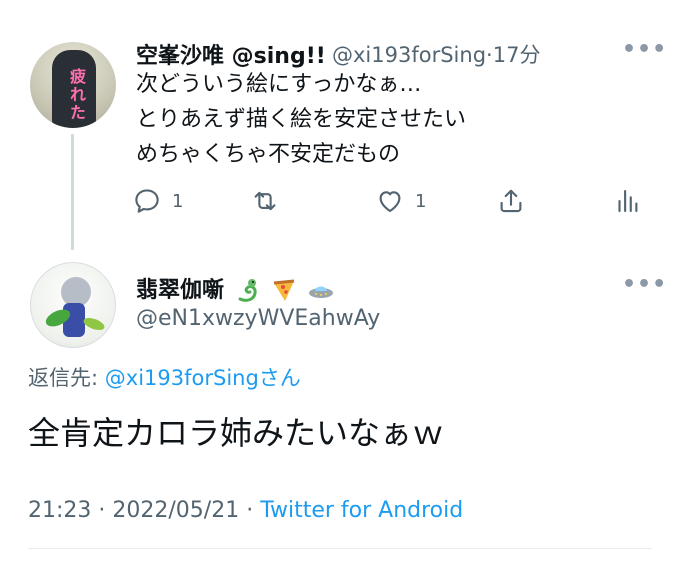 This screenshot has height=564, width=680. Describe the element at coordinates (247, 290) in the screenshot. I see `dragon-emoji-icon` at that location.